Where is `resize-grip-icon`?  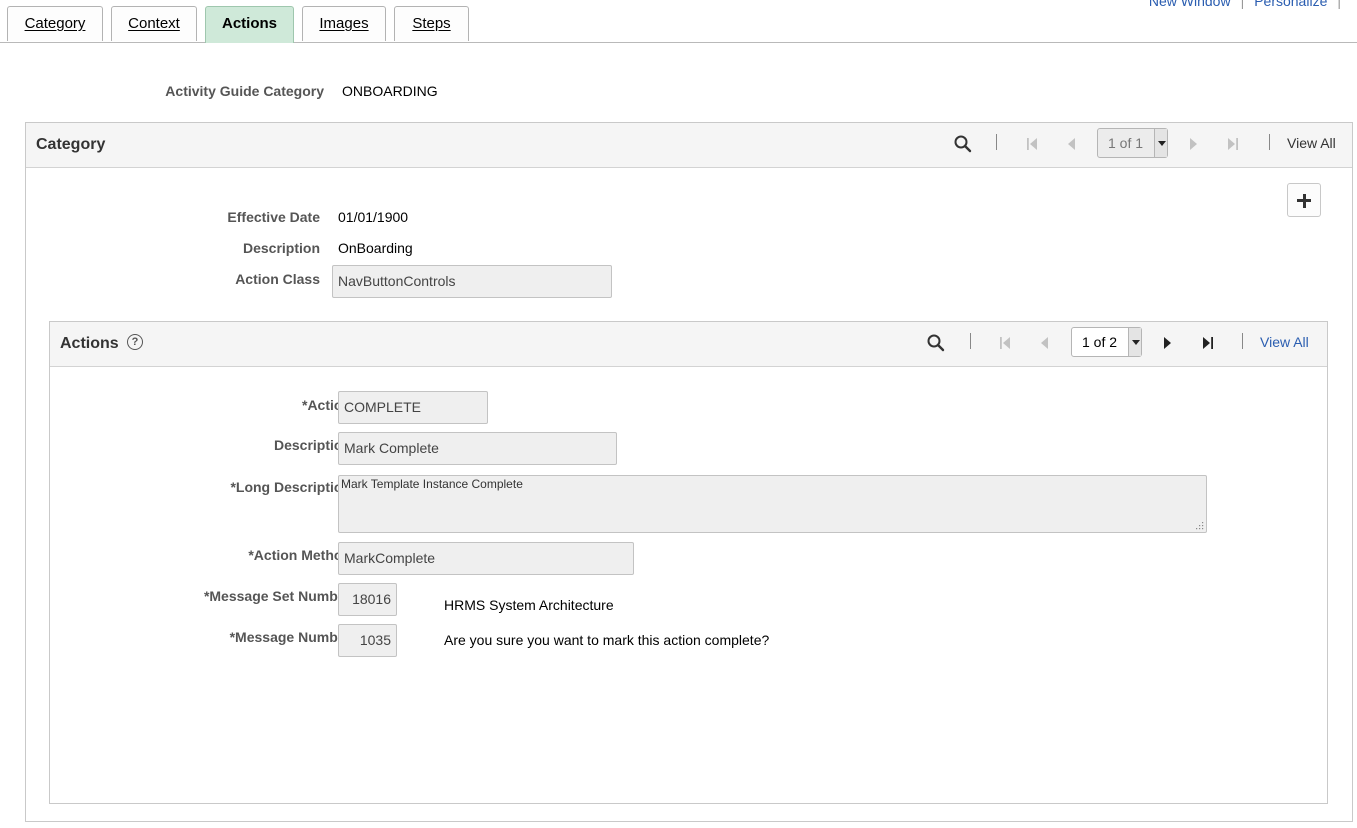
resize-grip-icon is located at coordinates (1200, 526).